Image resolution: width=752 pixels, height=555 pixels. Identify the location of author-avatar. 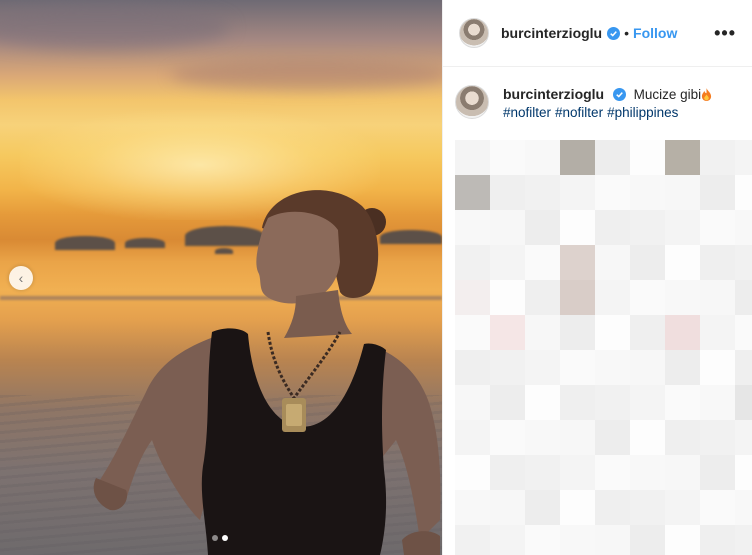
(474, 33).